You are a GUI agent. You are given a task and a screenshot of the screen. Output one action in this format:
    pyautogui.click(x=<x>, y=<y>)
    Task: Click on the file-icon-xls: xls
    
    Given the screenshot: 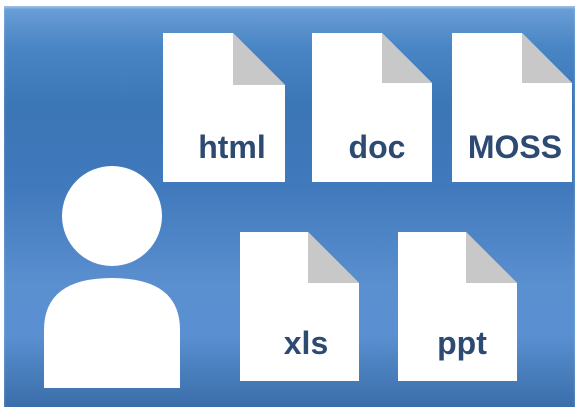 What is the action you would take?
    pyautogui.click(x=299, y=306)
    